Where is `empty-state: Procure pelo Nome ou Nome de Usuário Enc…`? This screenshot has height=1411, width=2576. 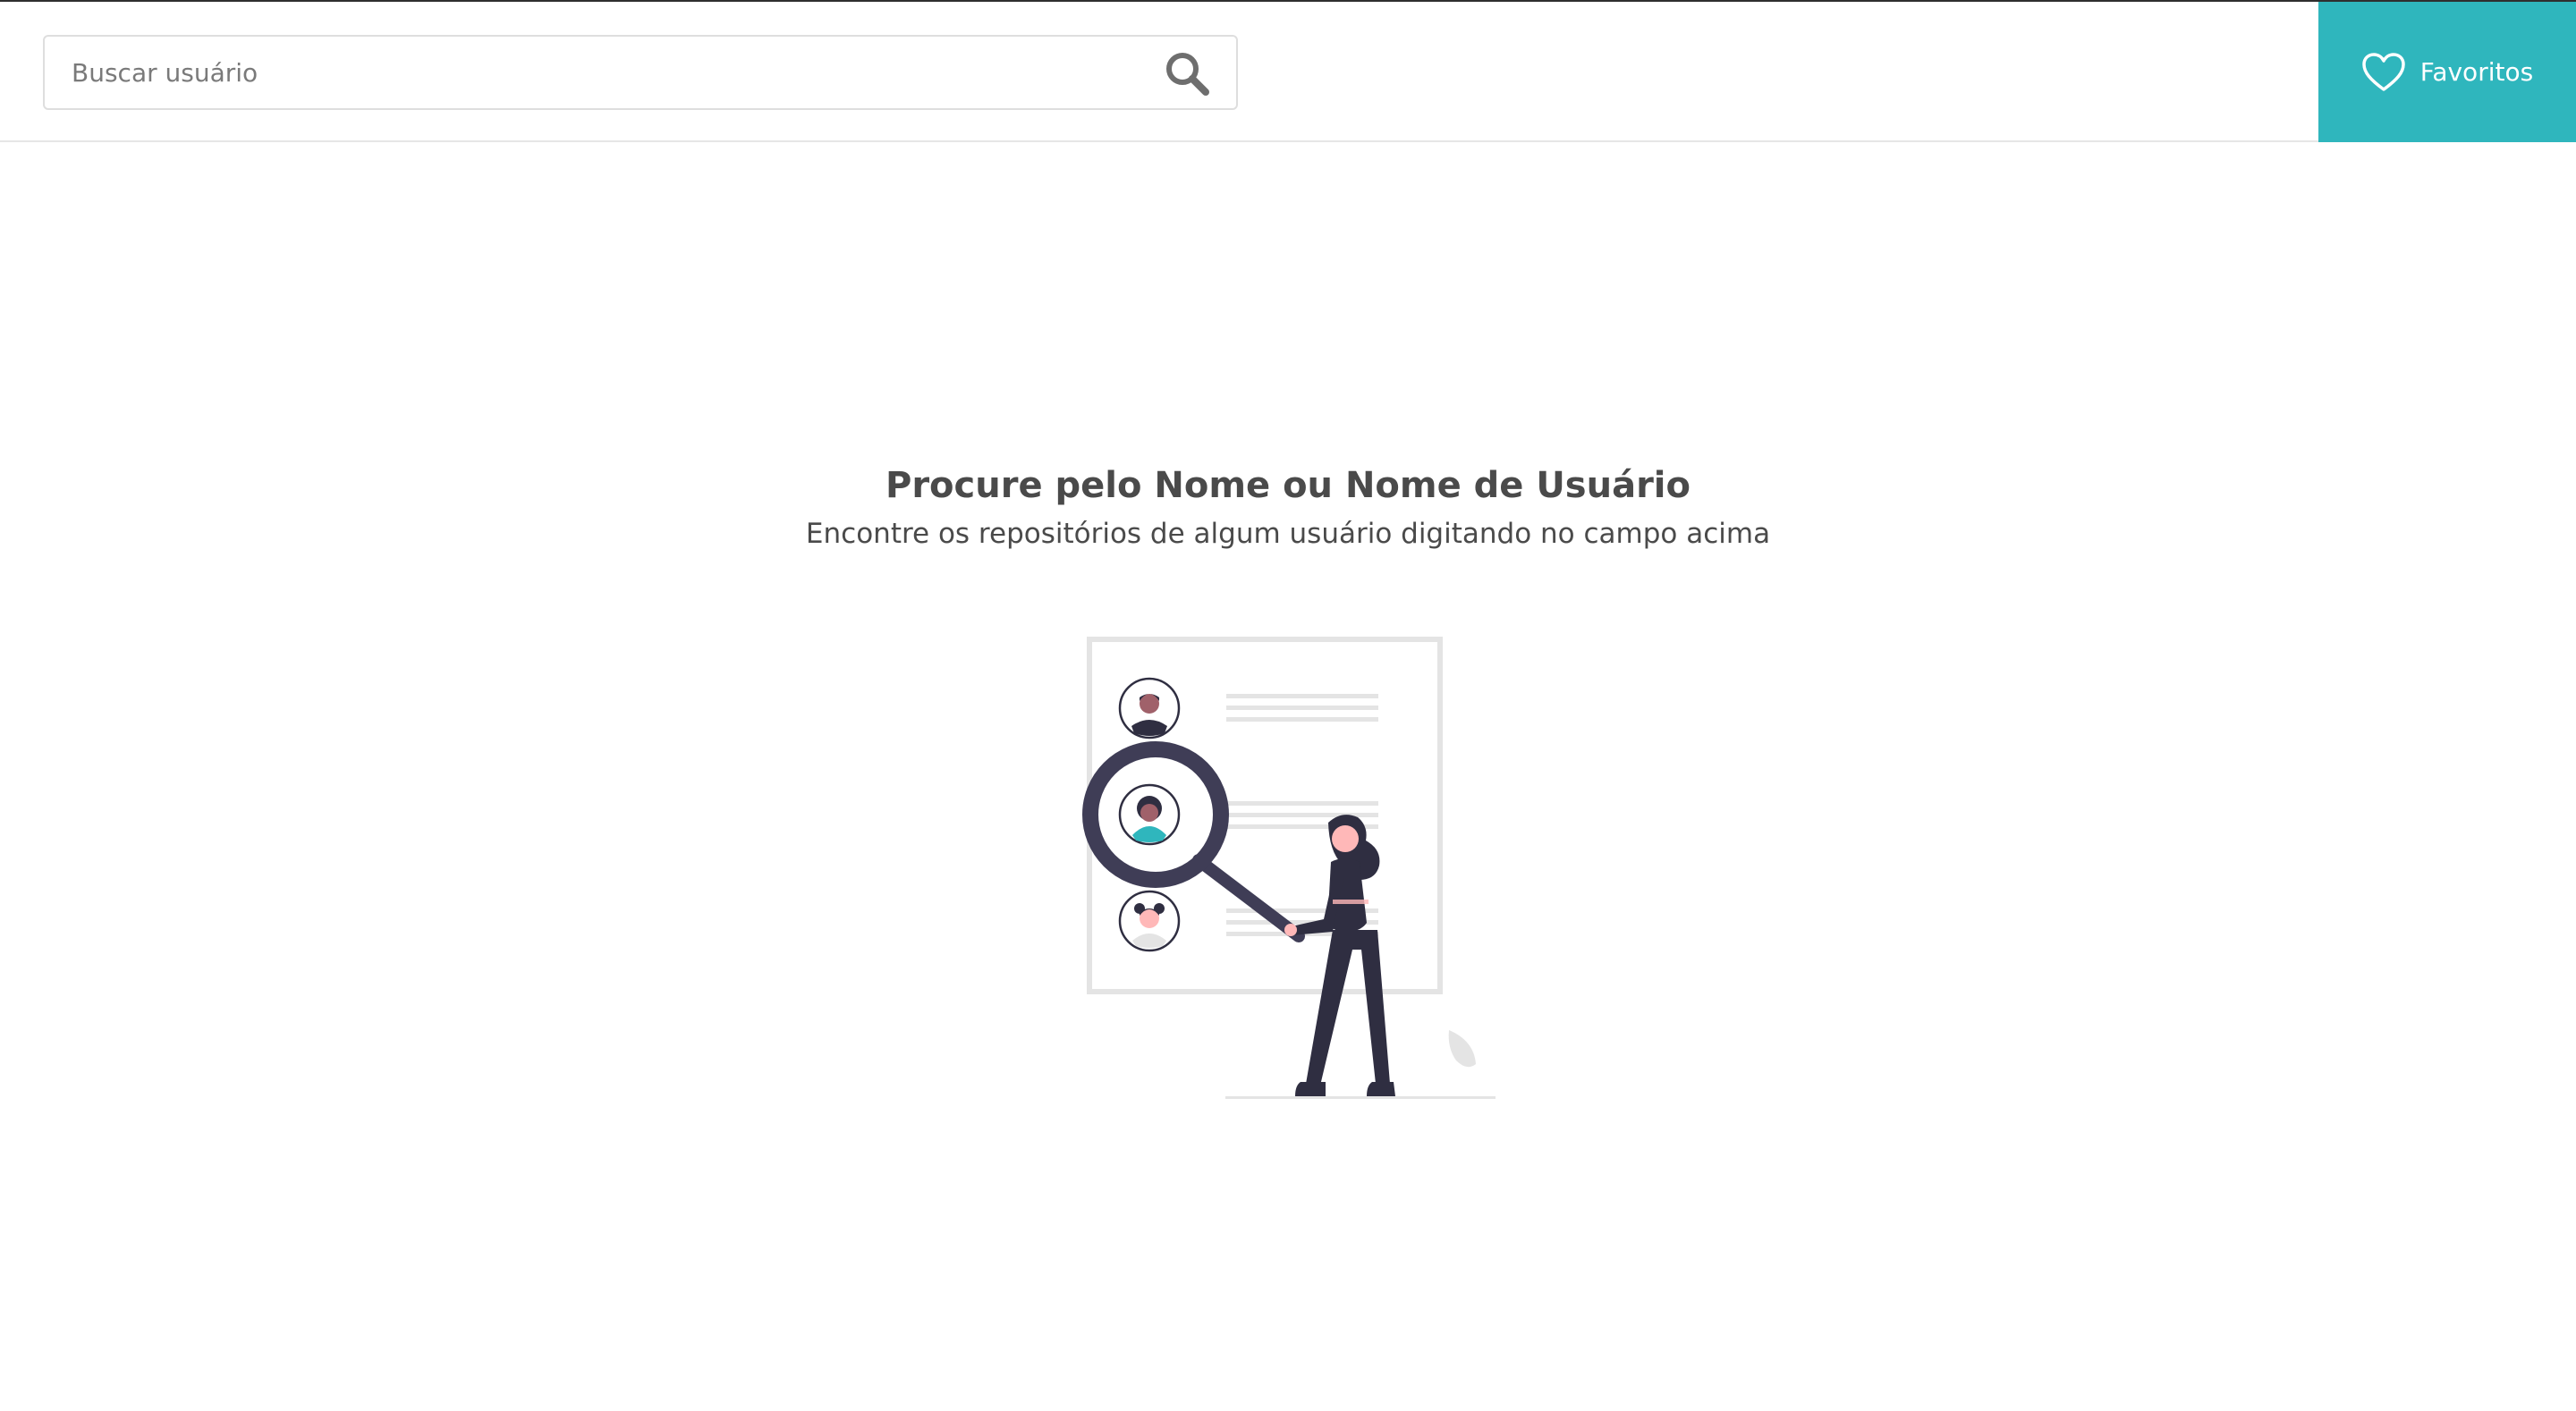 empty-state: Procure pelo Nome ou Nome de Usuário Enc… is located at coordinates (1288, 502).